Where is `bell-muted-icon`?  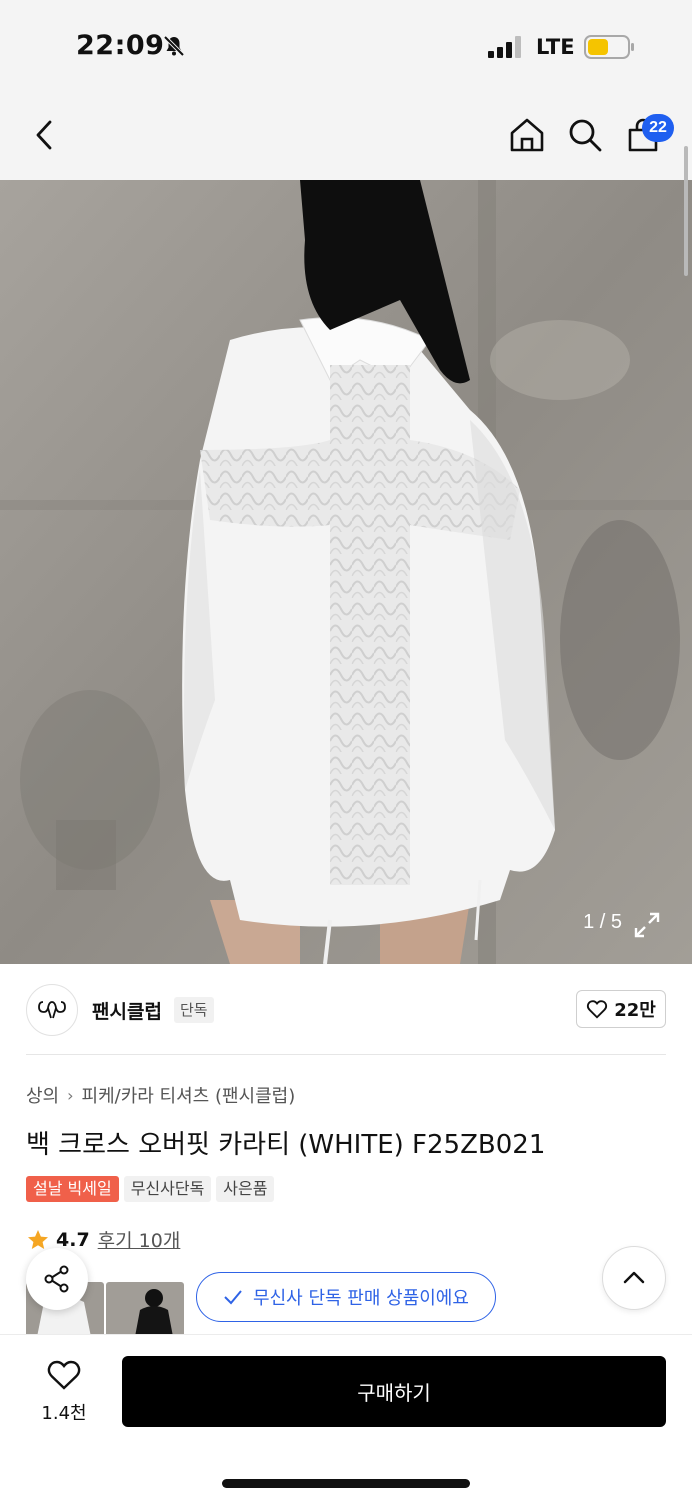
bell-muted-icon is located at coordinates (174, 46).